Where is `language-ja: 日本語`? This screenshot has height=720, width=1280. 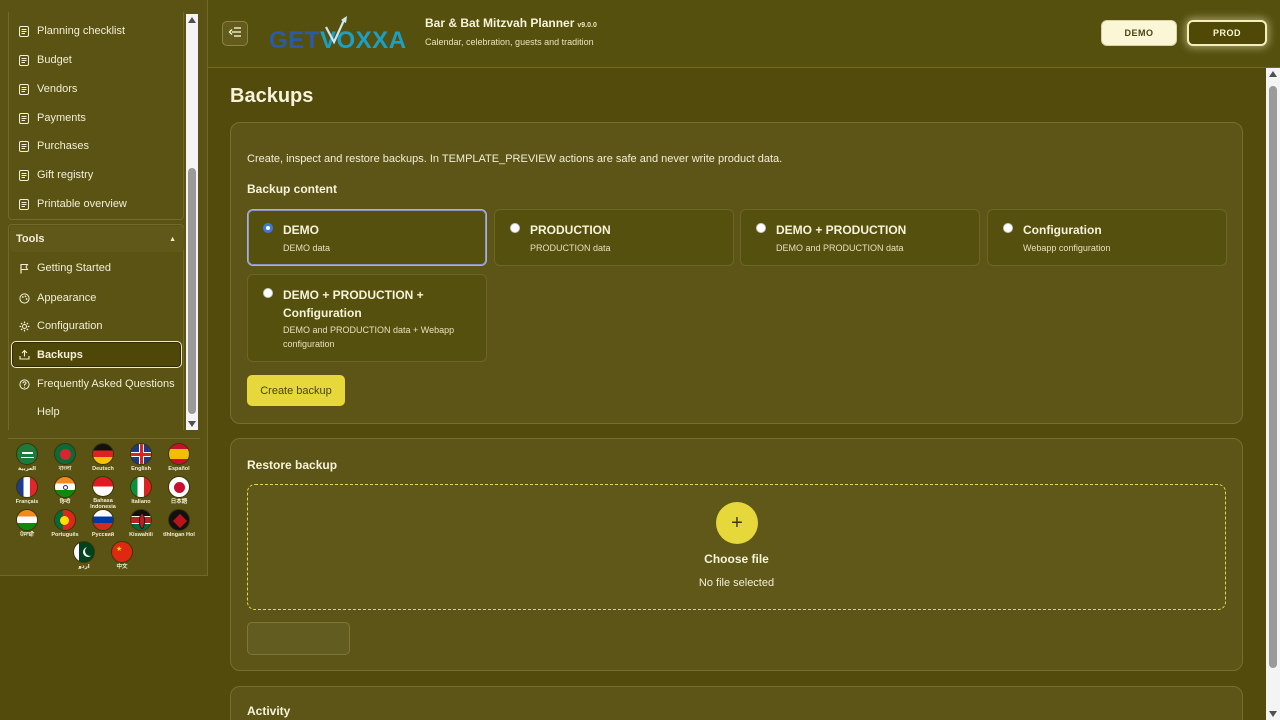 language-ja: 日本語 is located at coordinates (179, 493).